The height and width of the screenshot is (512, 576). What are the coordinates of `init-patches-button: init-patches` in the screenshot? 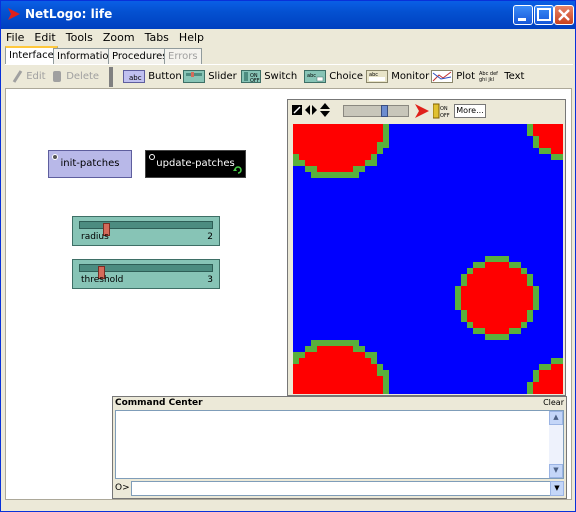 It's located at (90, 164).